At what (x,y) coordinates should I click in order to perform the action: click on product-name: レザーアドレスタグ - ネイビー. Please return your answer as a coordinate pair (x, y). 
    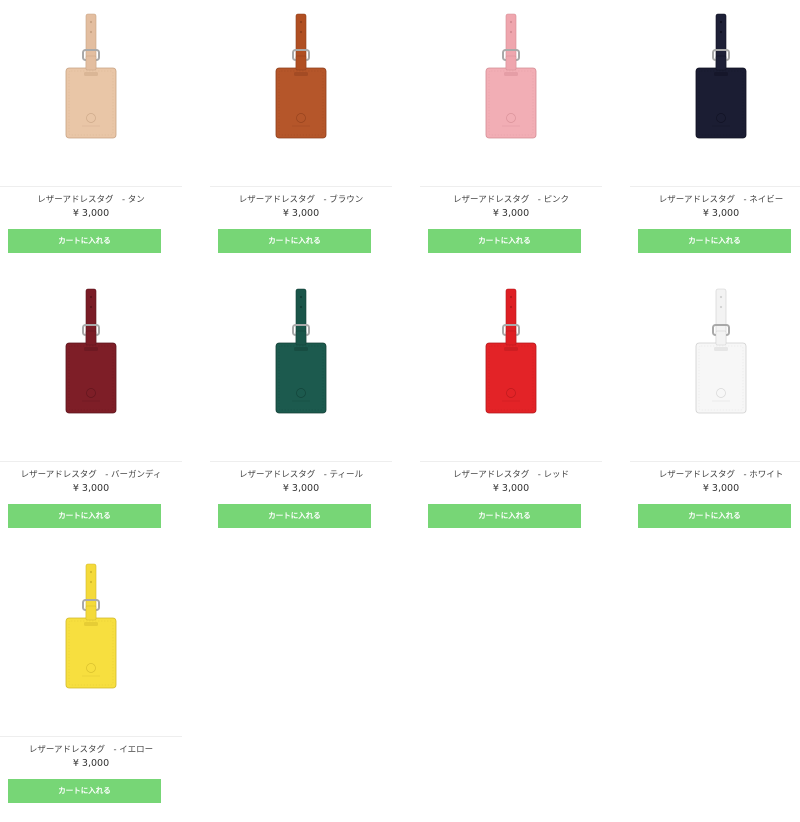
    Looking at the image, I should click on (715, 200).